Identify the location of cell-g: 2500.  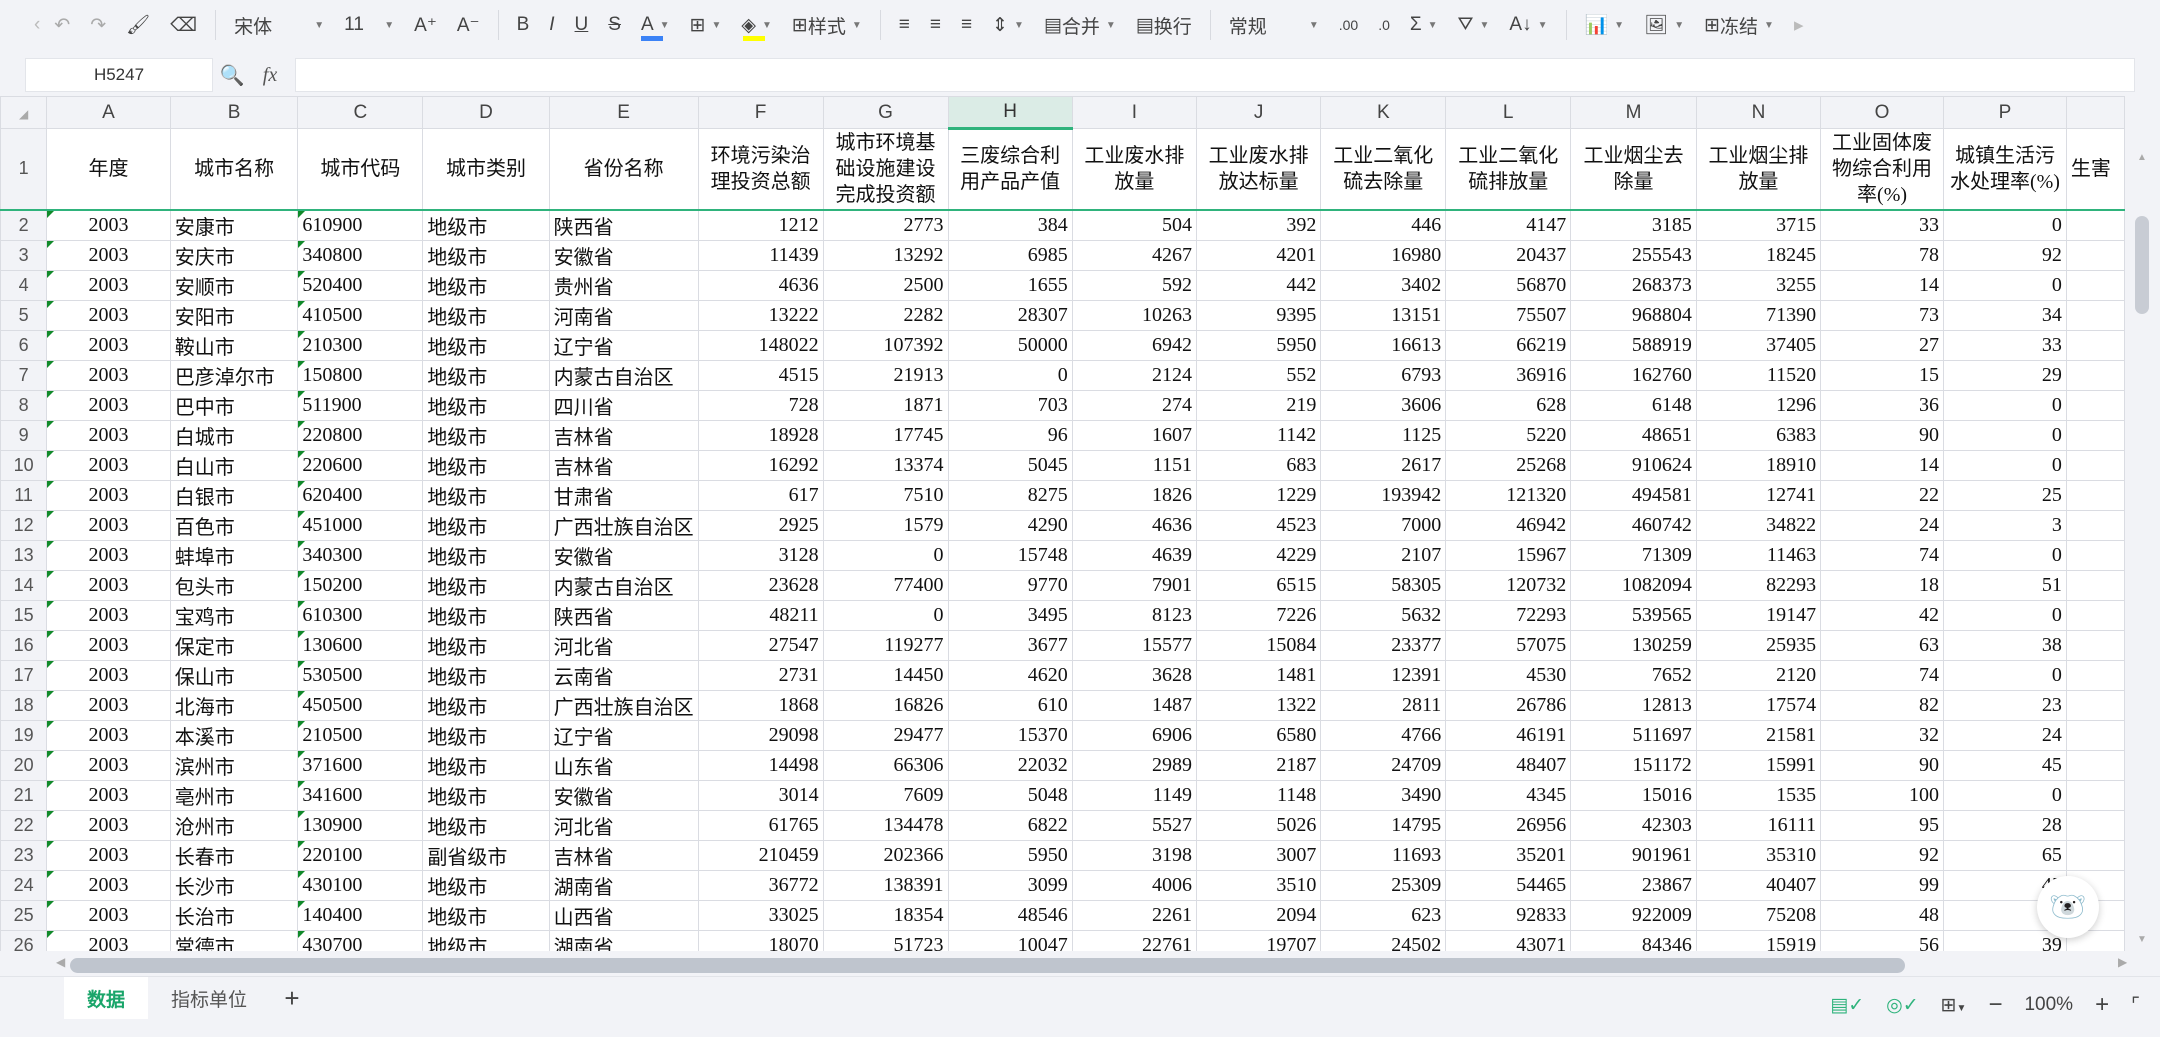
(885, 285).